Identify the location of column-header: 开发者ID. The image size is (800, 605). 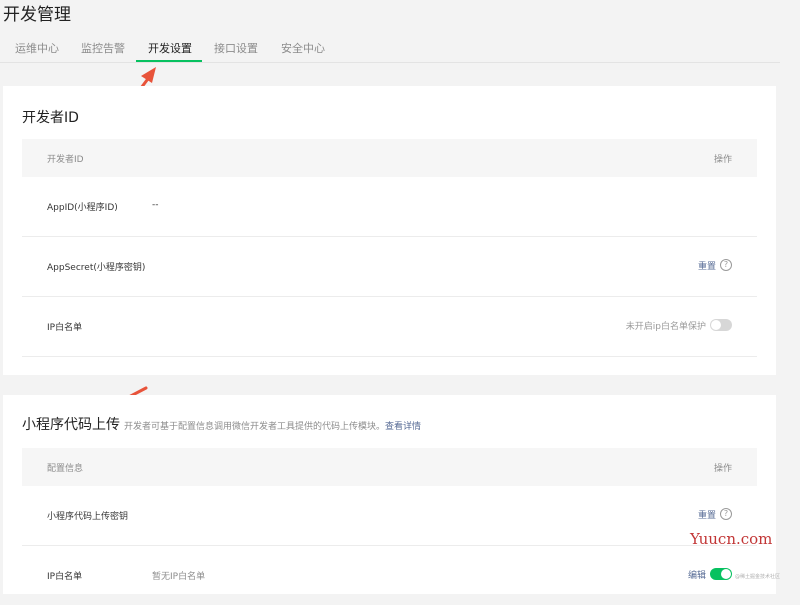
(65, 160).